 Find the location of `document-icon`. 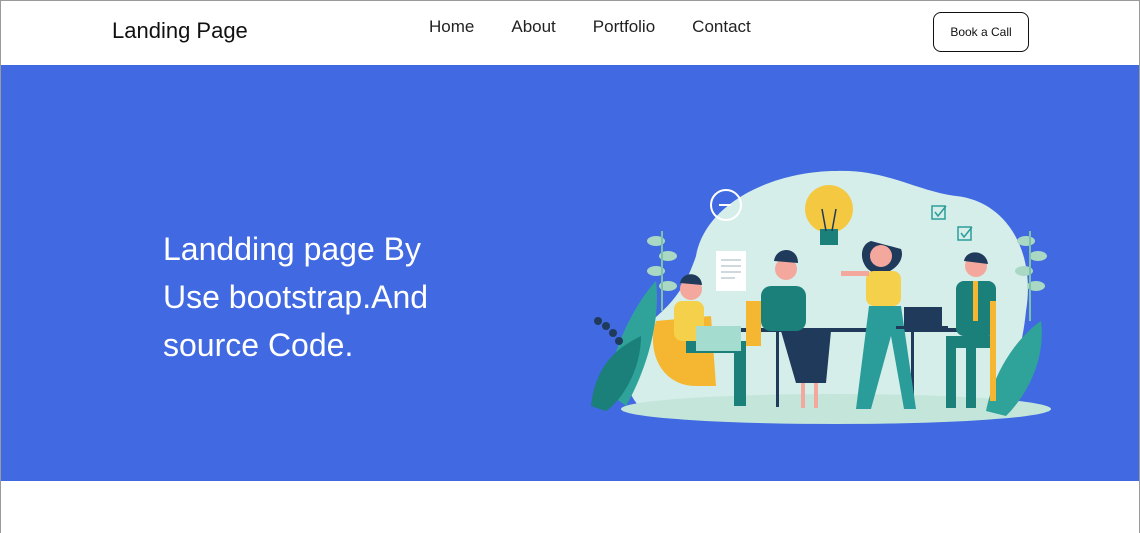

document-icon is located at coordinates (731, 271).